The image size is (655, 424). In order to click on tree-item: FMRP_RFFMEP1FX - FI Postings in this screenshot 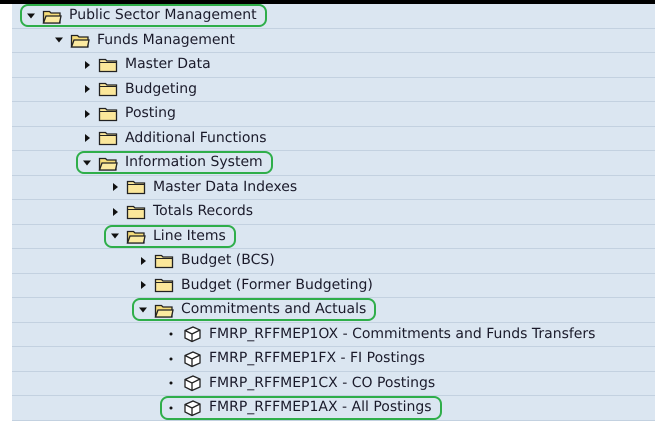, I will do `click(297, 358)`.